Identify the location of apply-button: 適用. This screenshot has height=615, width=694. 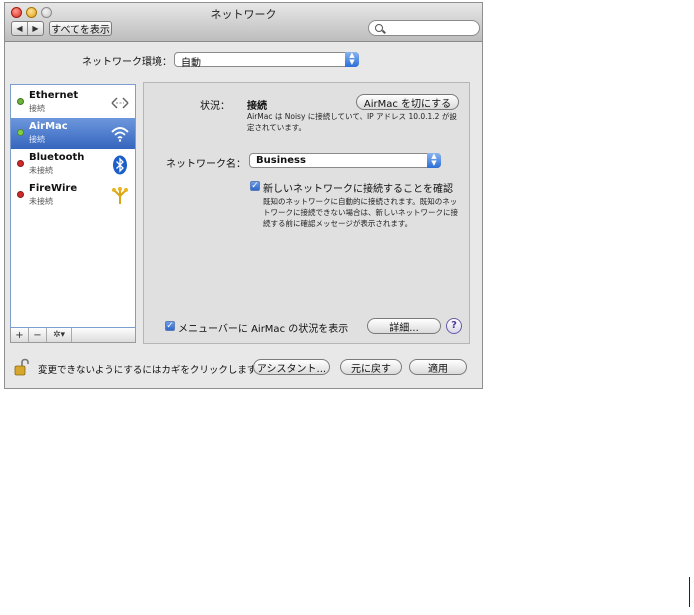
(438, 367).